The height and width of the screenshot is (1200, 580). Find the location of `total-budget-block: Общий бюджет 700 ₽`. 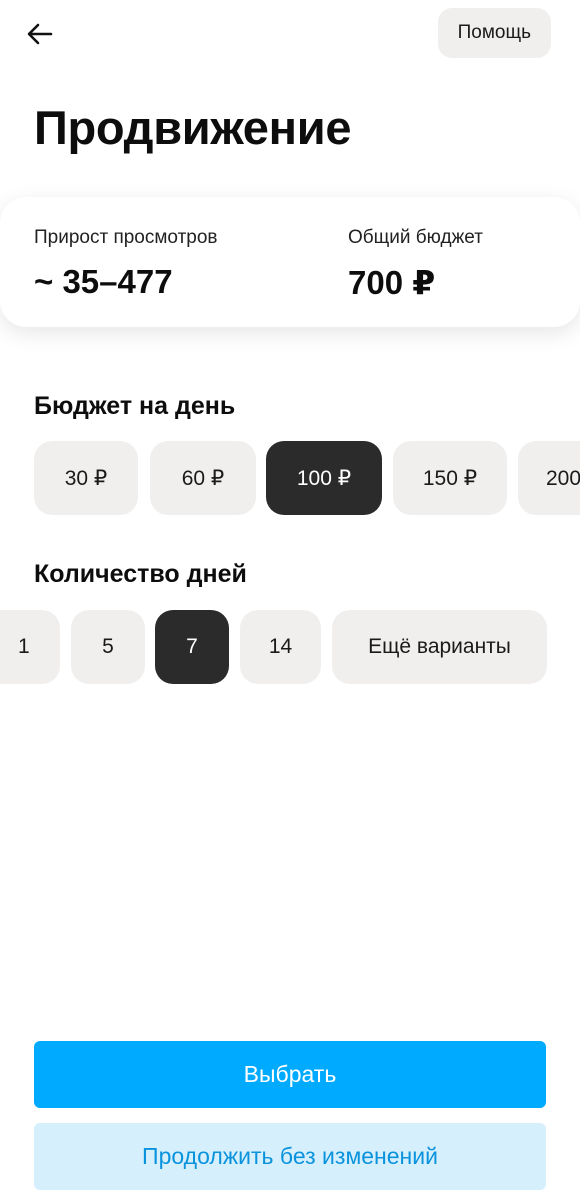

total-budget-block: Общий бюджет 700 ₽ is located at coordinates (415, 264).